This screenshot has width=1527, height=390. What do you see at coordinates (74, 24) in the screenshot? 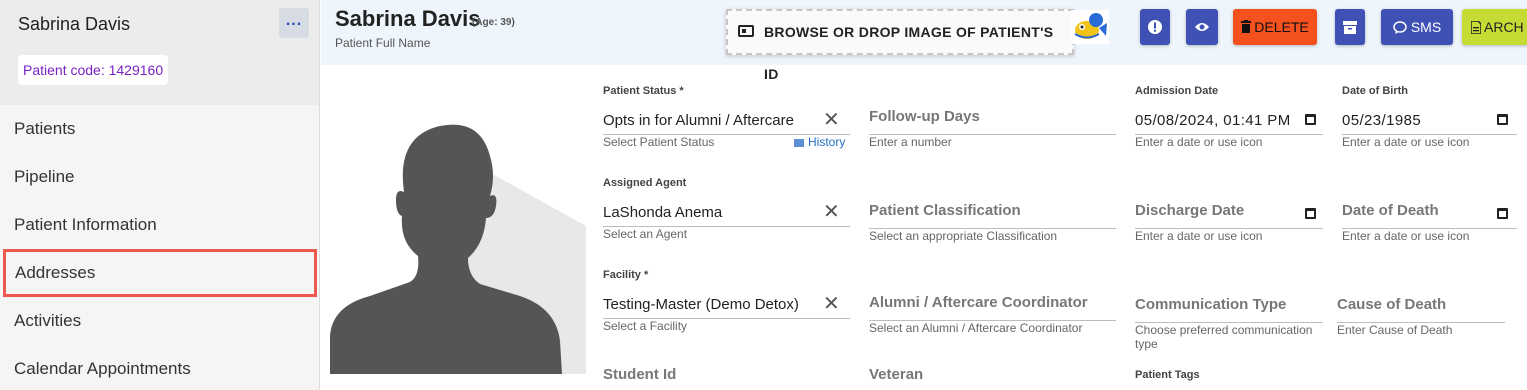
I see `sidebar-patient-name: Sabrina Davis` at bounding box center [74, 24].